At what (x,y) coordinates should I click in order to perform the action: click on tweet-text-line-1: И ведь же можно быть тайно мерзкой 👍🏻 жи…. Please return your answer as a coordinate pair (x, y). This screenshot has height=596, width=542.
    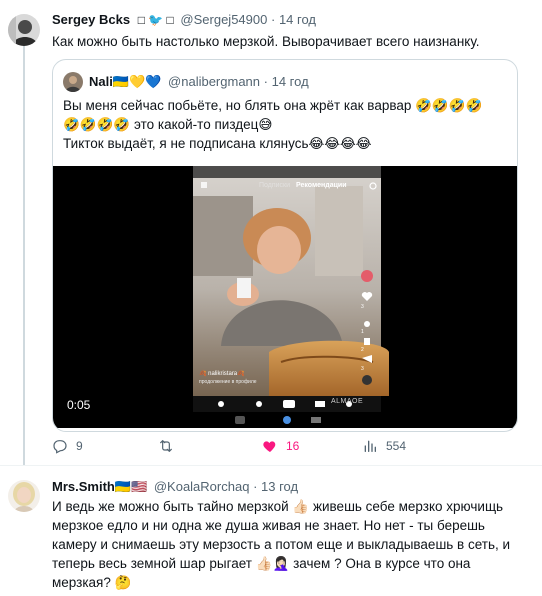
    Looking at the image, I should click on (278, 506).